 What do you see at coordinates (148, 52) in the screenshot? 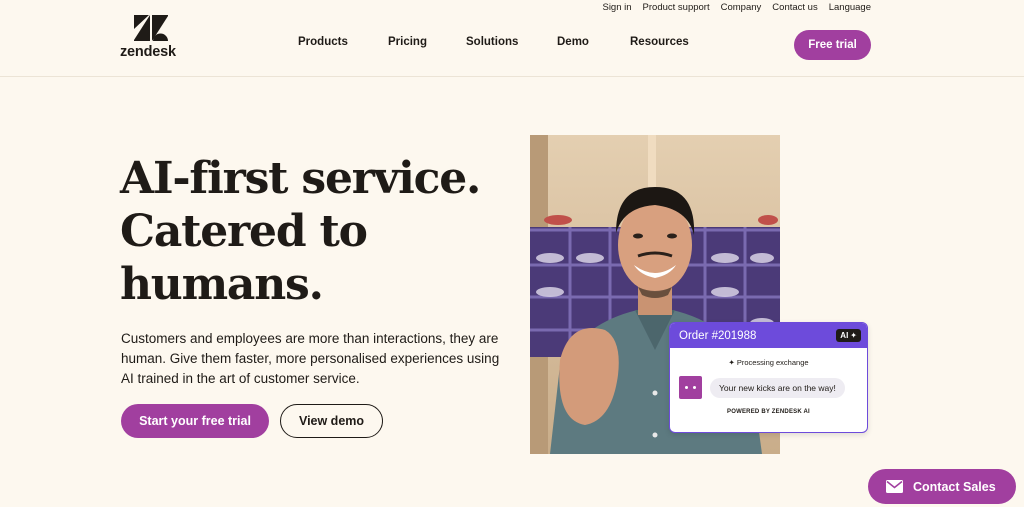
I see `brand-wordmark: zendesk` at bounding box center [148, 52].